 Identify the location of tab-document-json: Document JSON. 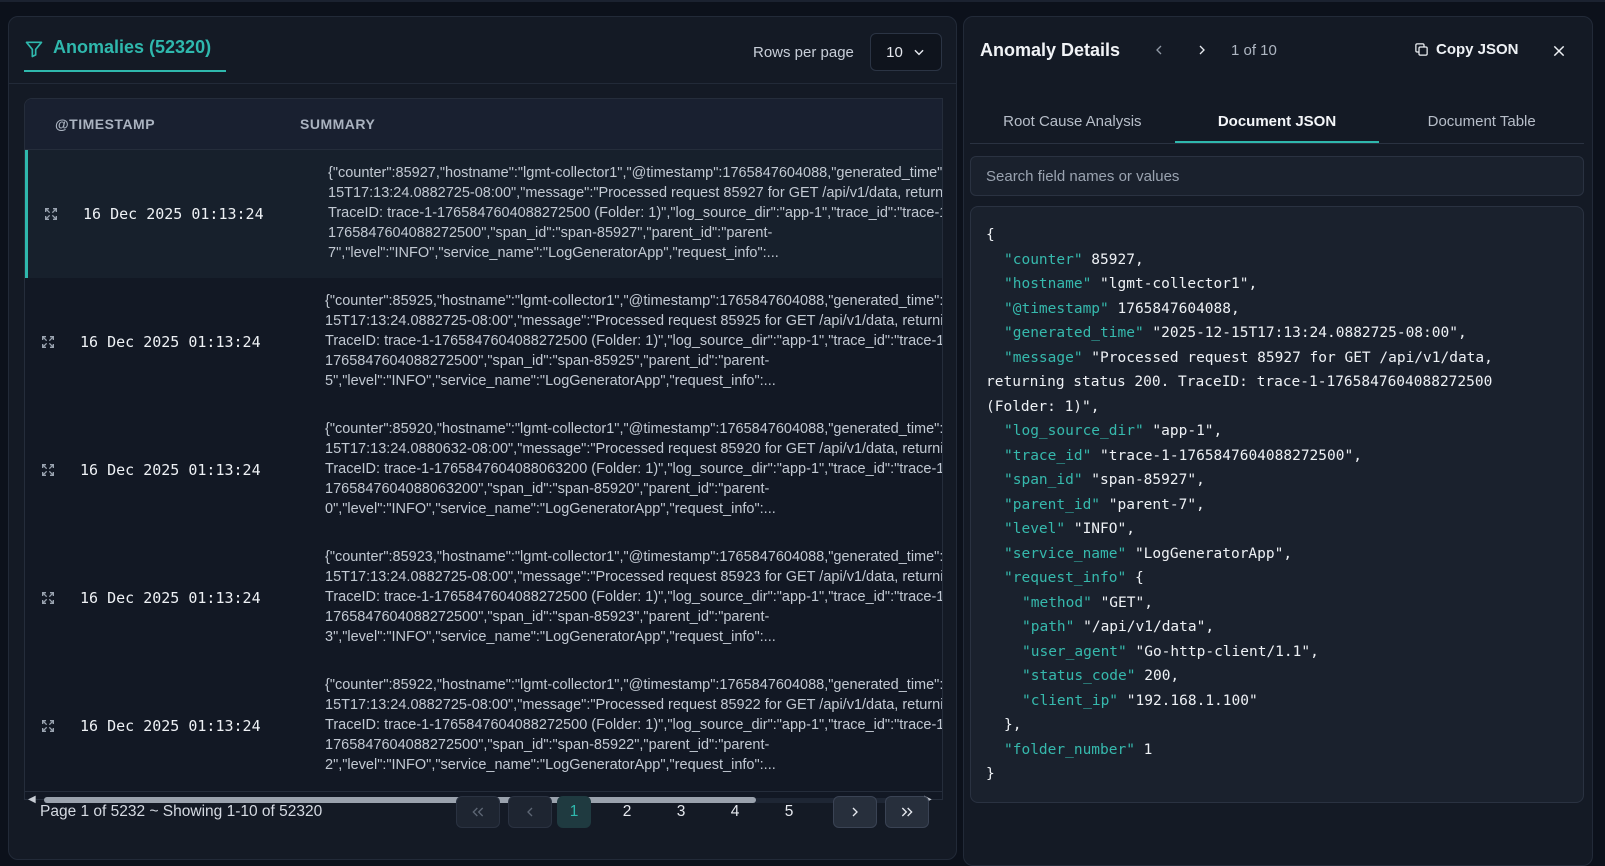
(1277, 121).